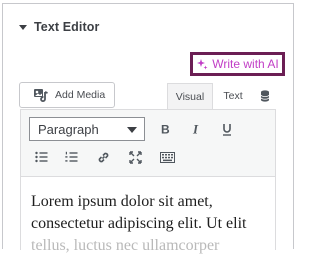 This screenshot has width=320, height=257. I want to click on content-line: tellus, luctus nec ullamcorper, so click(125, 245).